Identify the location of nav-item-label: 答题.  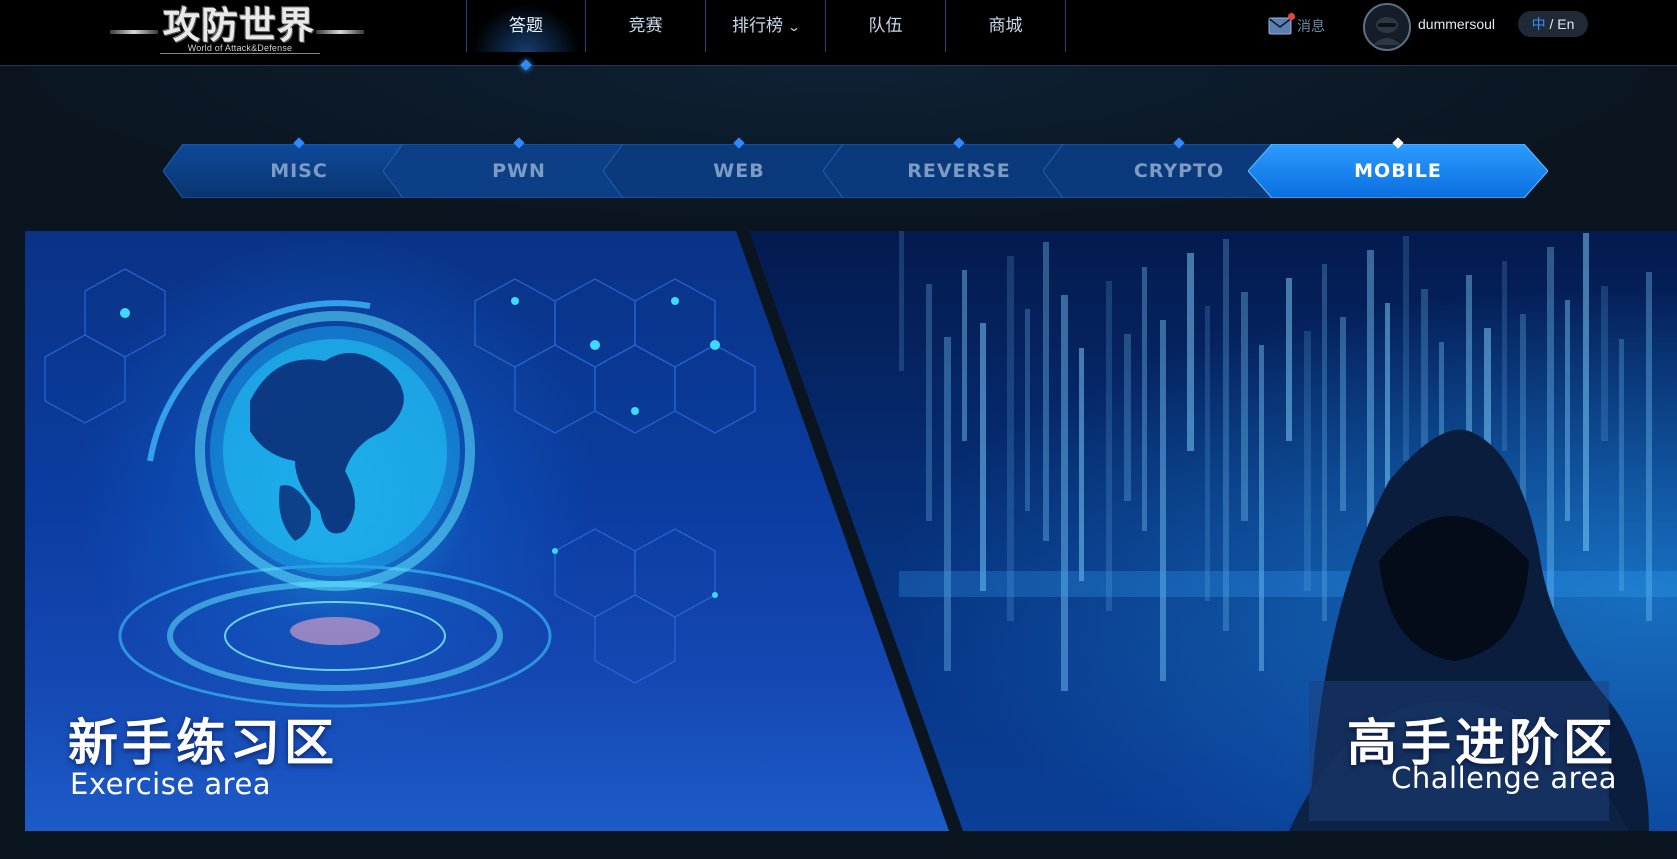
(526, 25).